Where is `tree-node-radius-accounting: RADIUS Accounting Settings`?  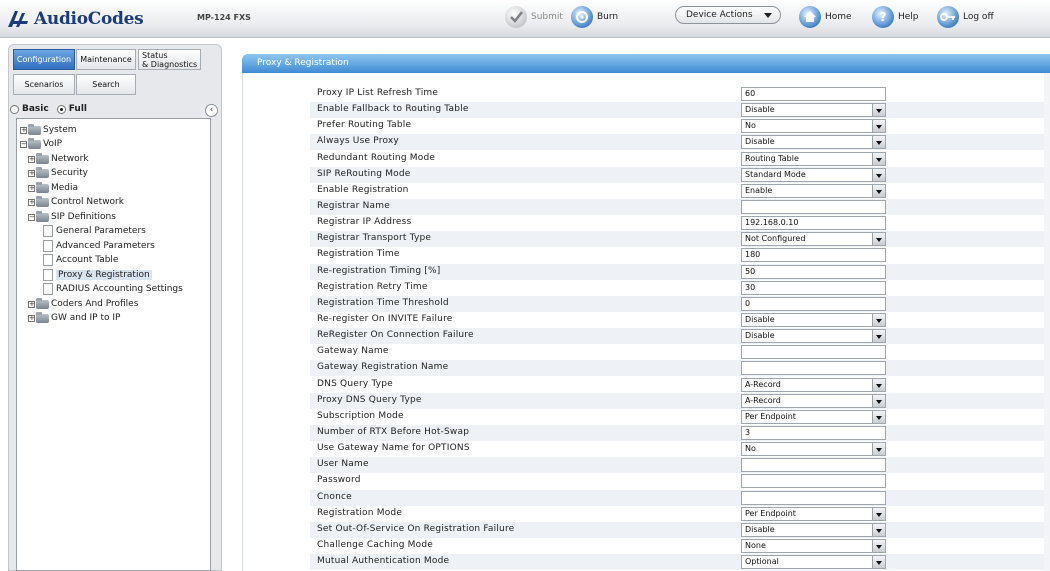
tree-node-radius-accounting: RADIUS Accounting Settings is located at coordinates (113, 289).